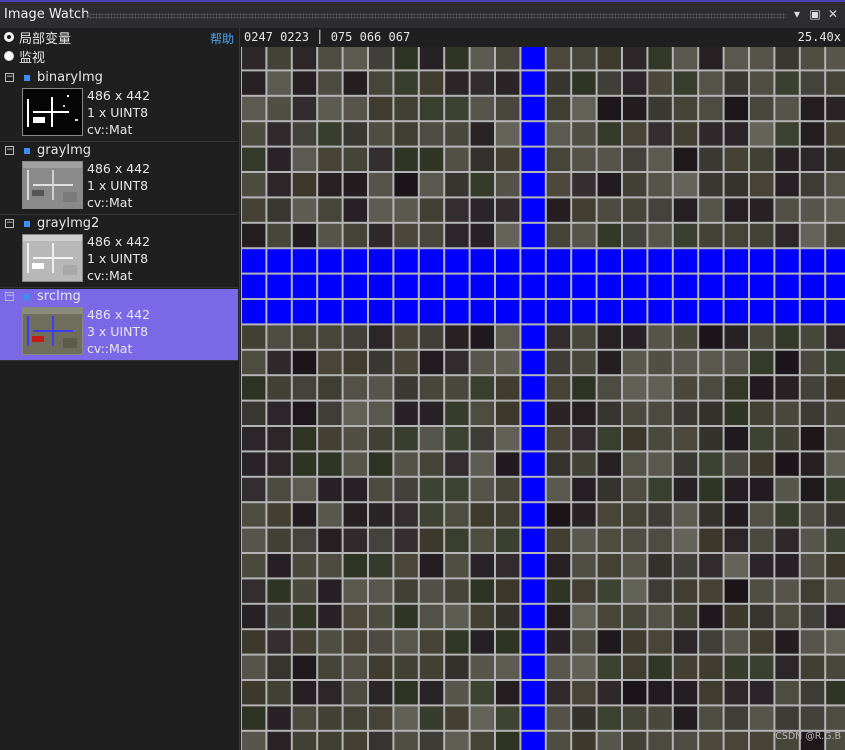 This screenshot has height=750, width=845. Describe the element at coordinates (9, 56) in the screenshot. I see `watch-radio` at that location.